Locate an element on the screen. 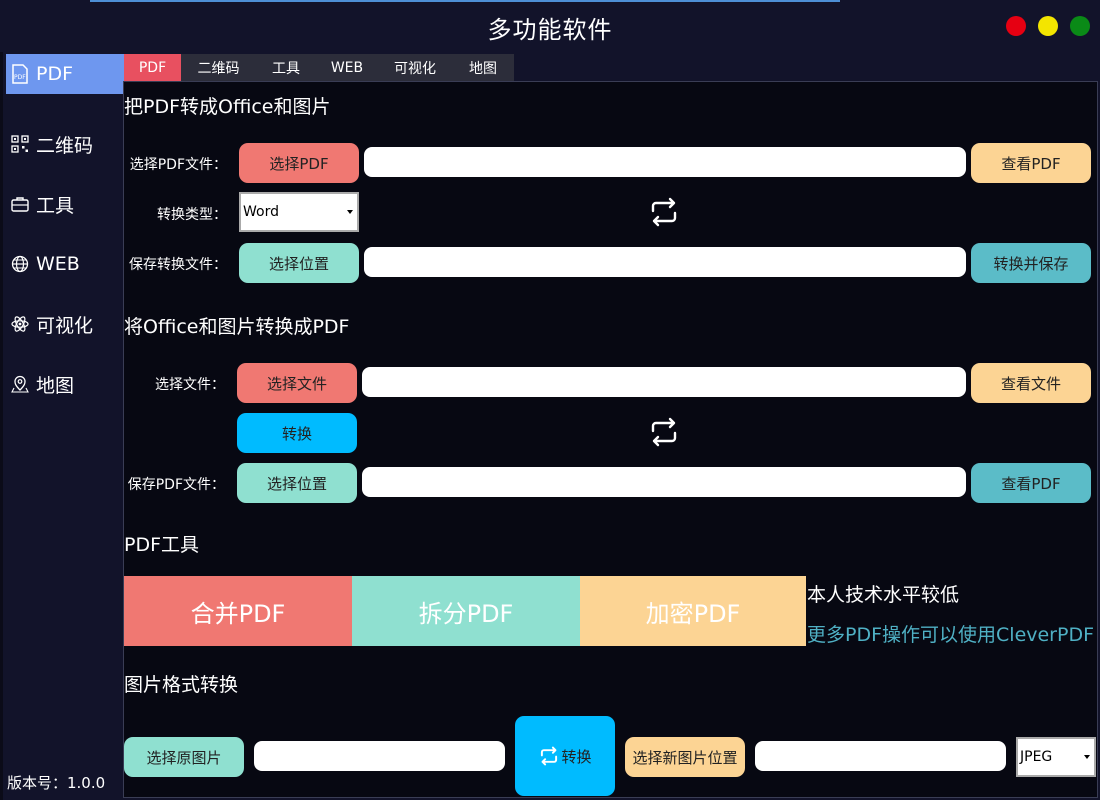  save-converted-label: 保存转换文件： is located at coordinates (178, 265).